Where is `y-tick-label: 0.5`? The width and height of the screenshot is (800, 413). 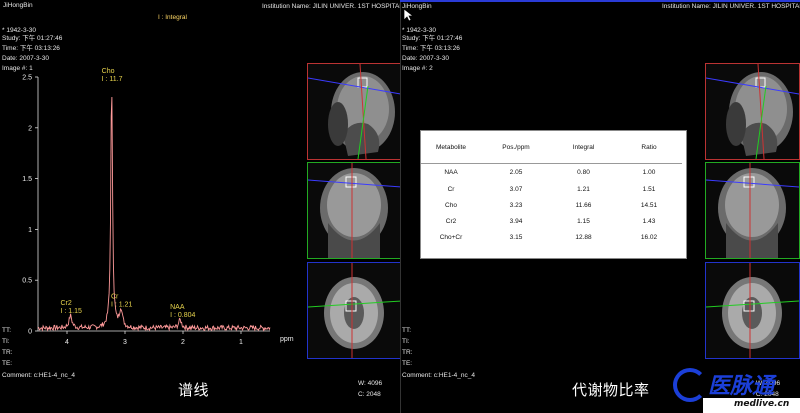
y-tick-label: 0.5 is located at coordinates (27, 281).